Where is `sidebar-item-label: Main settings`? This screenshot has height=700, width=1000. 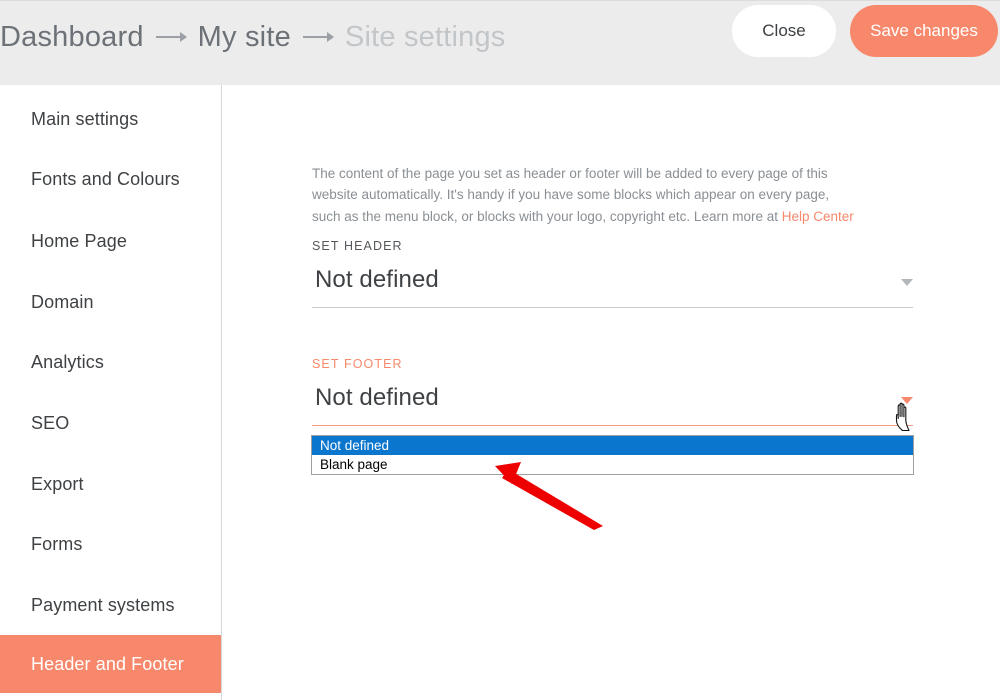 sidebar-item-label: Main settings is located at coordinates (85, 118).